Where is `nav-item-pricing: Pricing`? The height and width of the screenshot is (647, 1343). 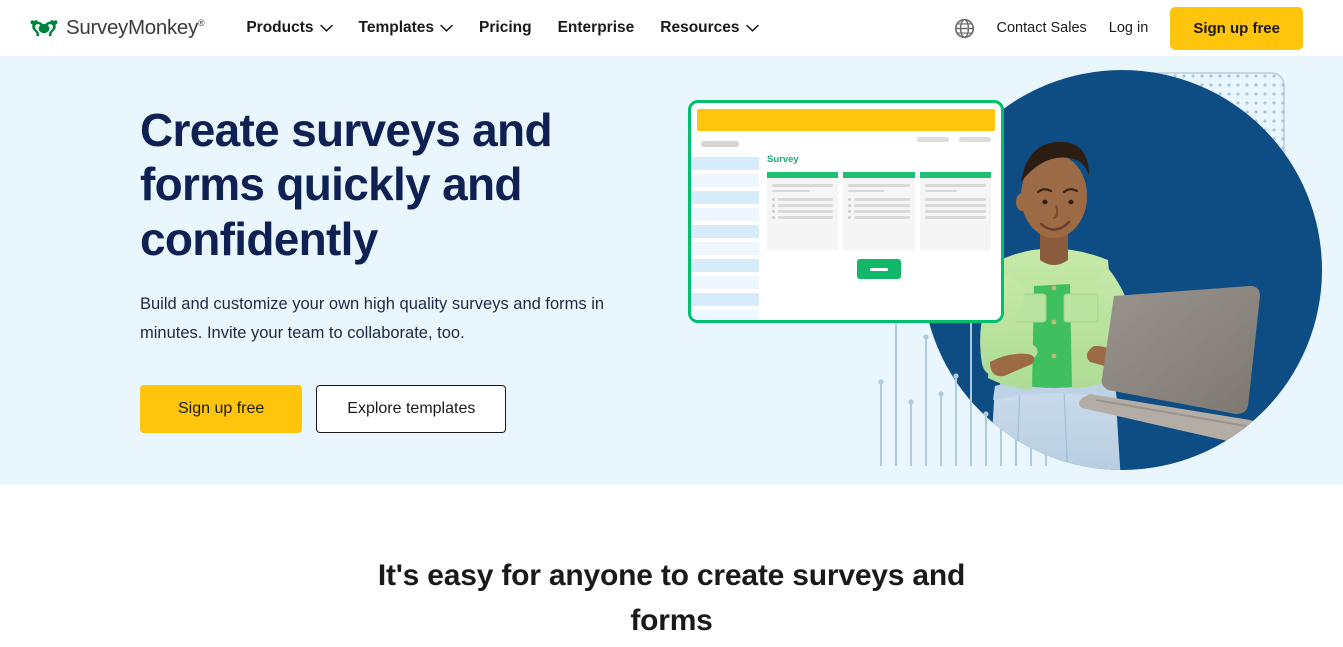
nav-item-pricing: Pricing is located at coordinates (505, 28).